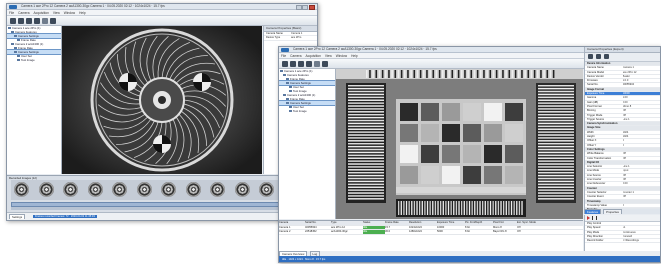 The height and width of the screenshot is (264, 661). What do you see at coordinates (311, 227) in the screenshot?
I see `table-cell: 40055934` at bounding box center [311, 227].